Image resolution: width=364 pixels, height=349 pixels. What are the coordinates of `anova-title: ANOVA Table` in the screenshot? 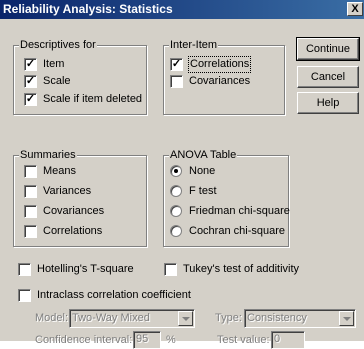 It's located at (203, 155).